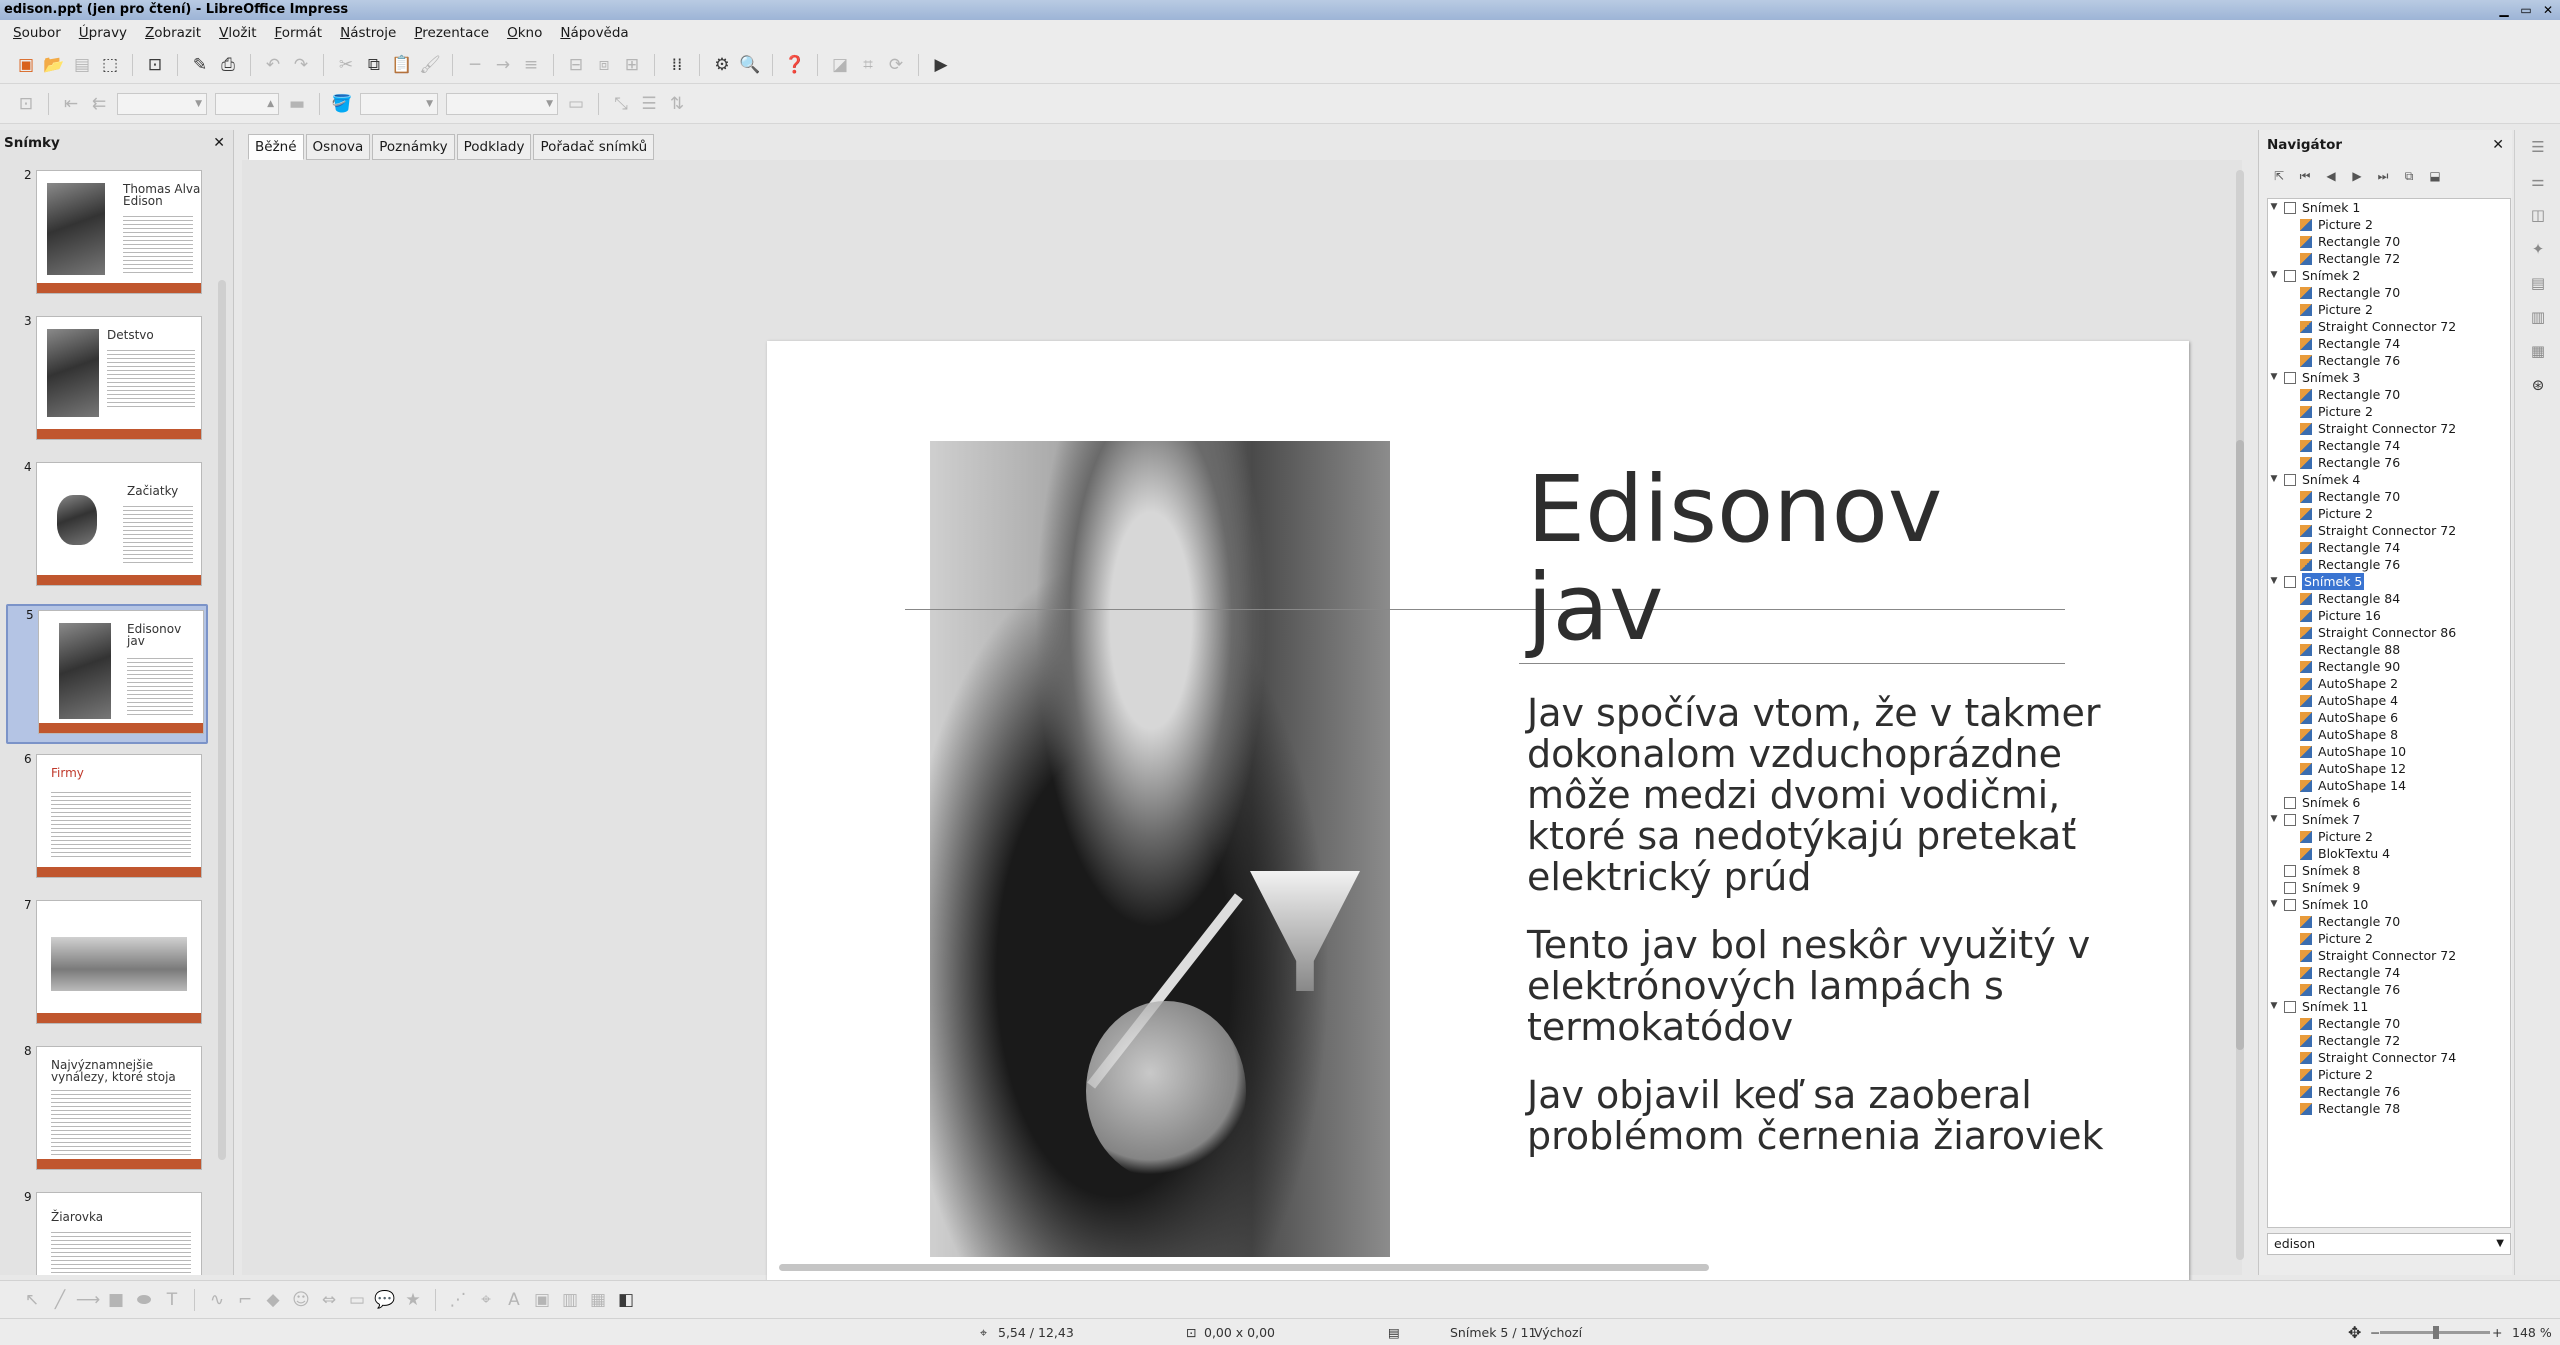  What do you see at coordinates (2383, 176) in the screenshot?
I see `last-slide-icon: ⏭` at bounding box center [2383, 176].